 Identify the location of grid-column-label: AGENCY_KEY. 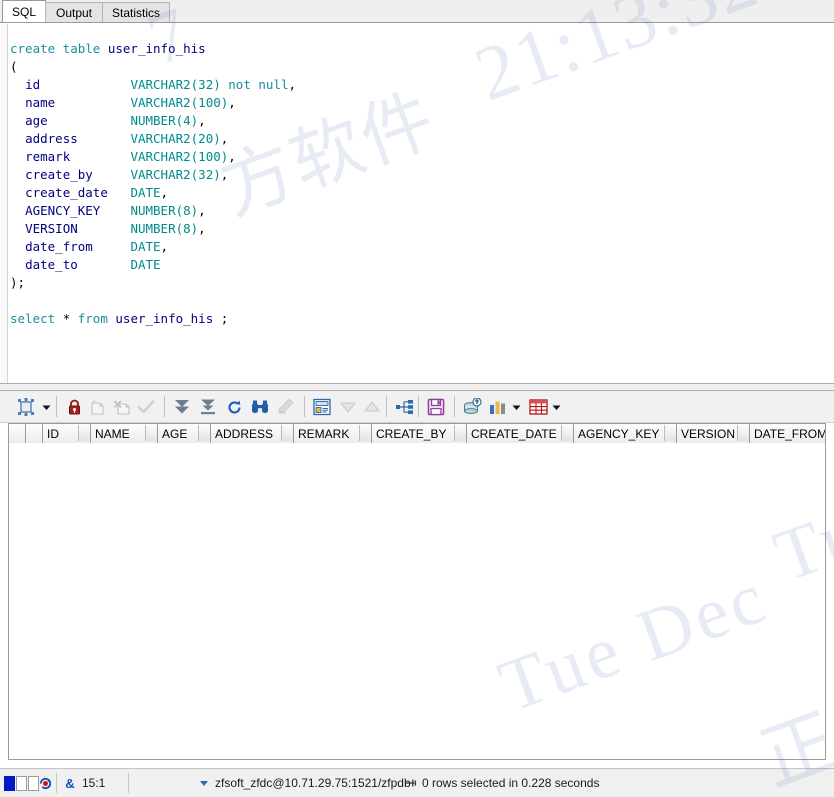
(619, 433).